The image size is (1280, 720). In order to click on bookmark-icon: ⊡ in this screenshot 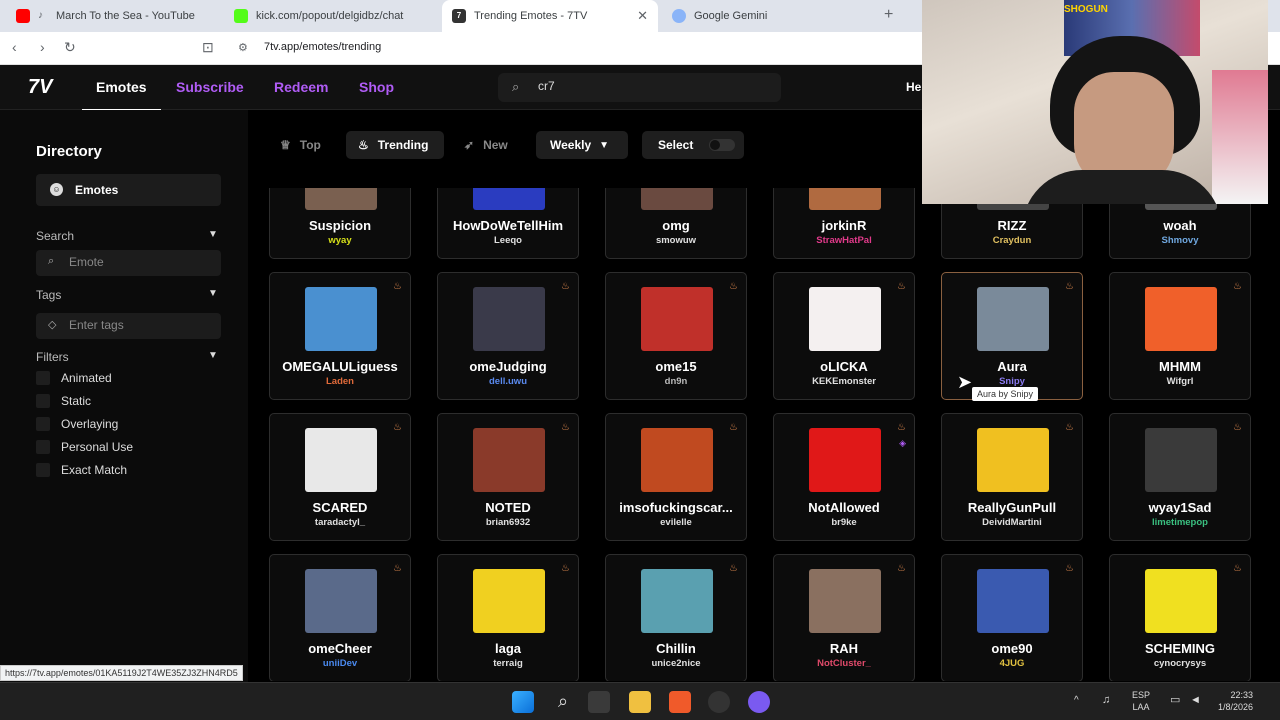, I will do `click(208, 47)`.